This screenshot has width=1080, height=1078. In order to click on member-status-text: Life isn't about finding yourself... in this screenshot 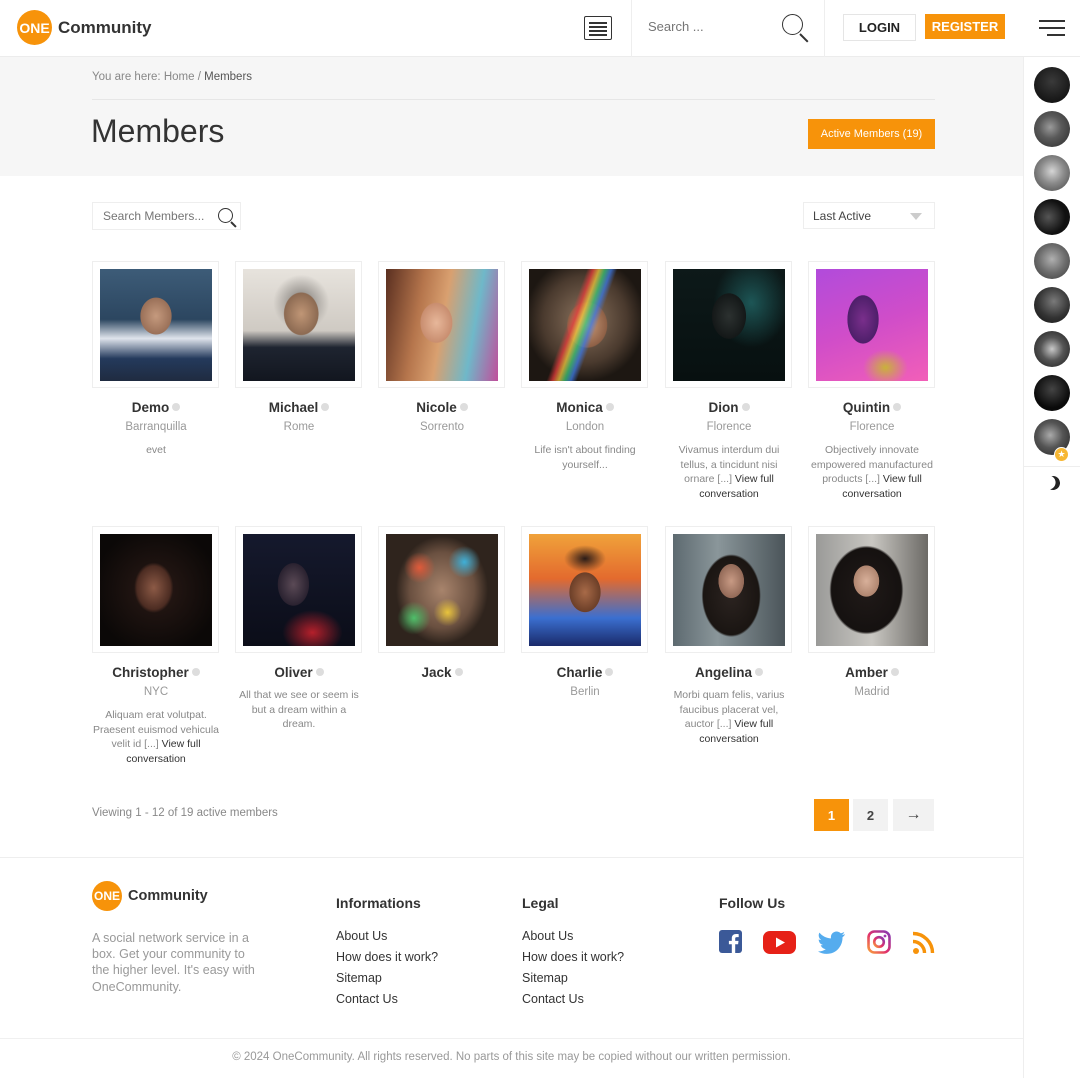, I will do `click(585, 457)`.